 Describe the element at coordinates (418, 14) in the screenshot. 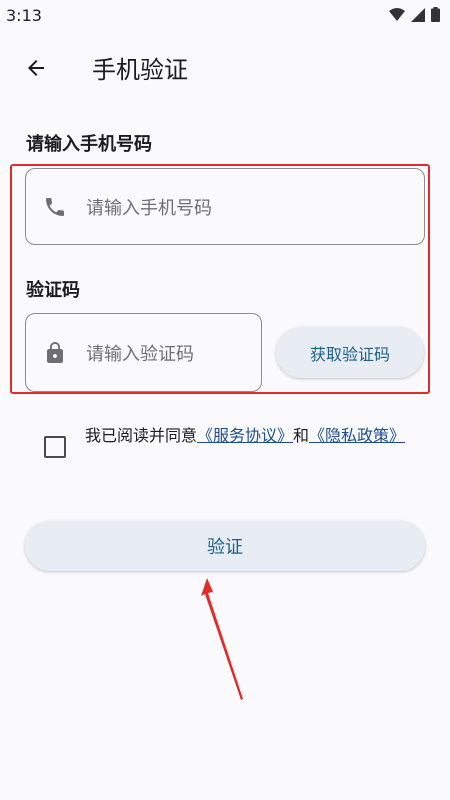

I see `signal-icon` at that location.